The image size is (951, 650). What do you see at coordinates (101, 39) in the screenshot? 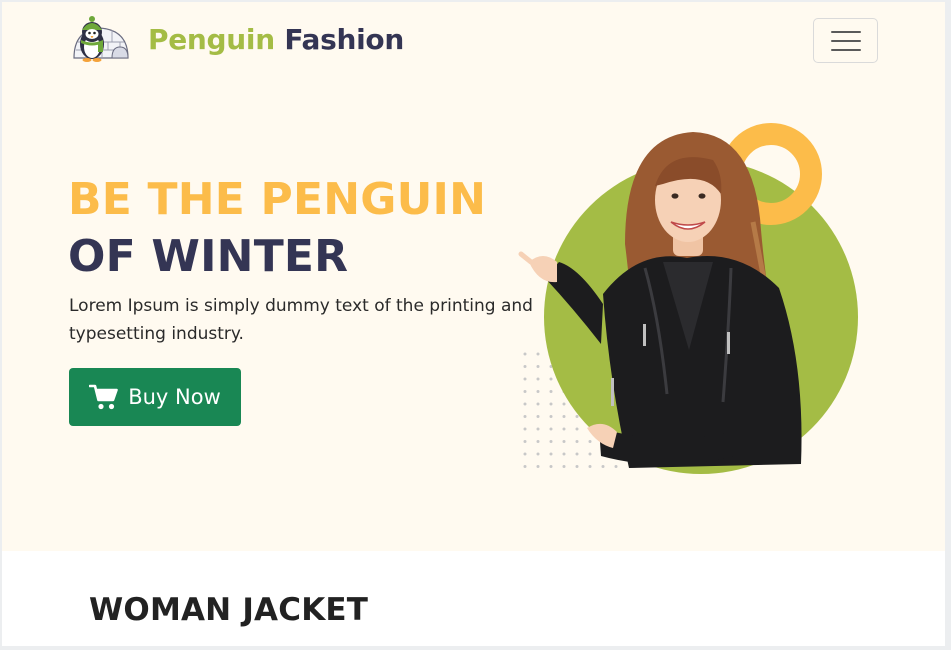
I see `penguin-igloo-logo` at bounding box center [101, 39].